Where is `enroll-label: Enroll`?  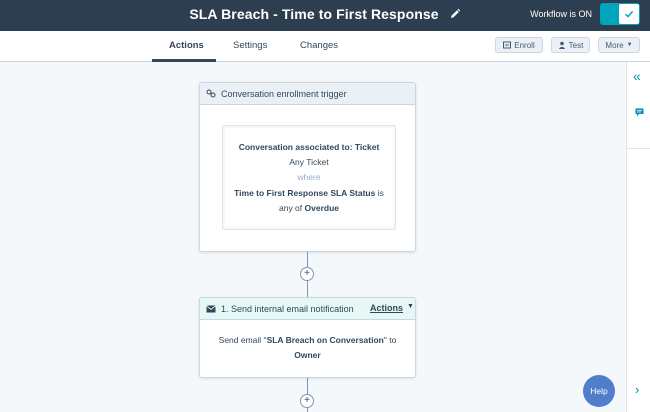 enroll-label: Enroll is located at coordinates (524, 45).